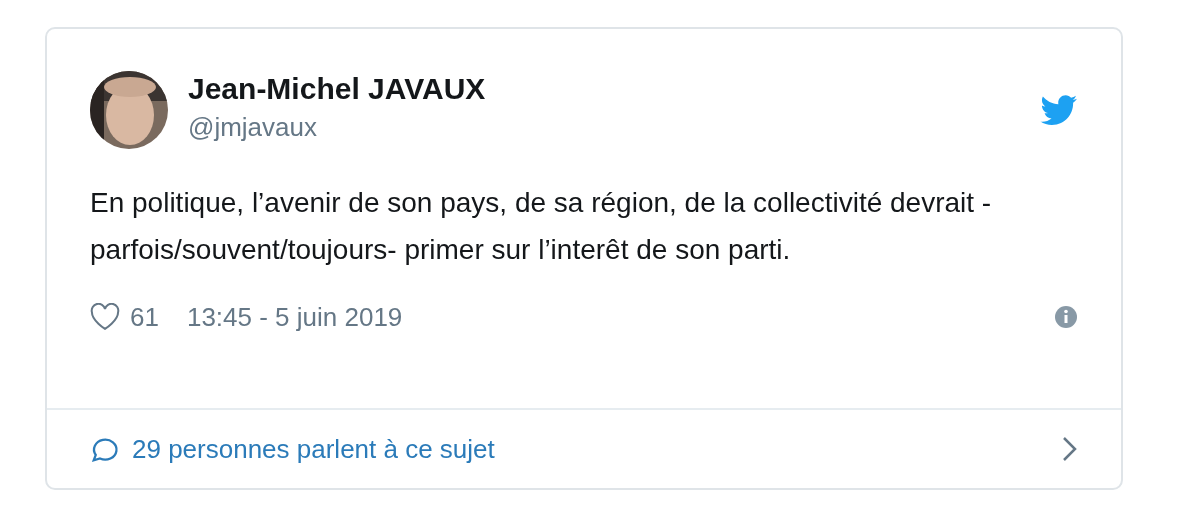  I want to click on bird-icon, so click(1059, 110).